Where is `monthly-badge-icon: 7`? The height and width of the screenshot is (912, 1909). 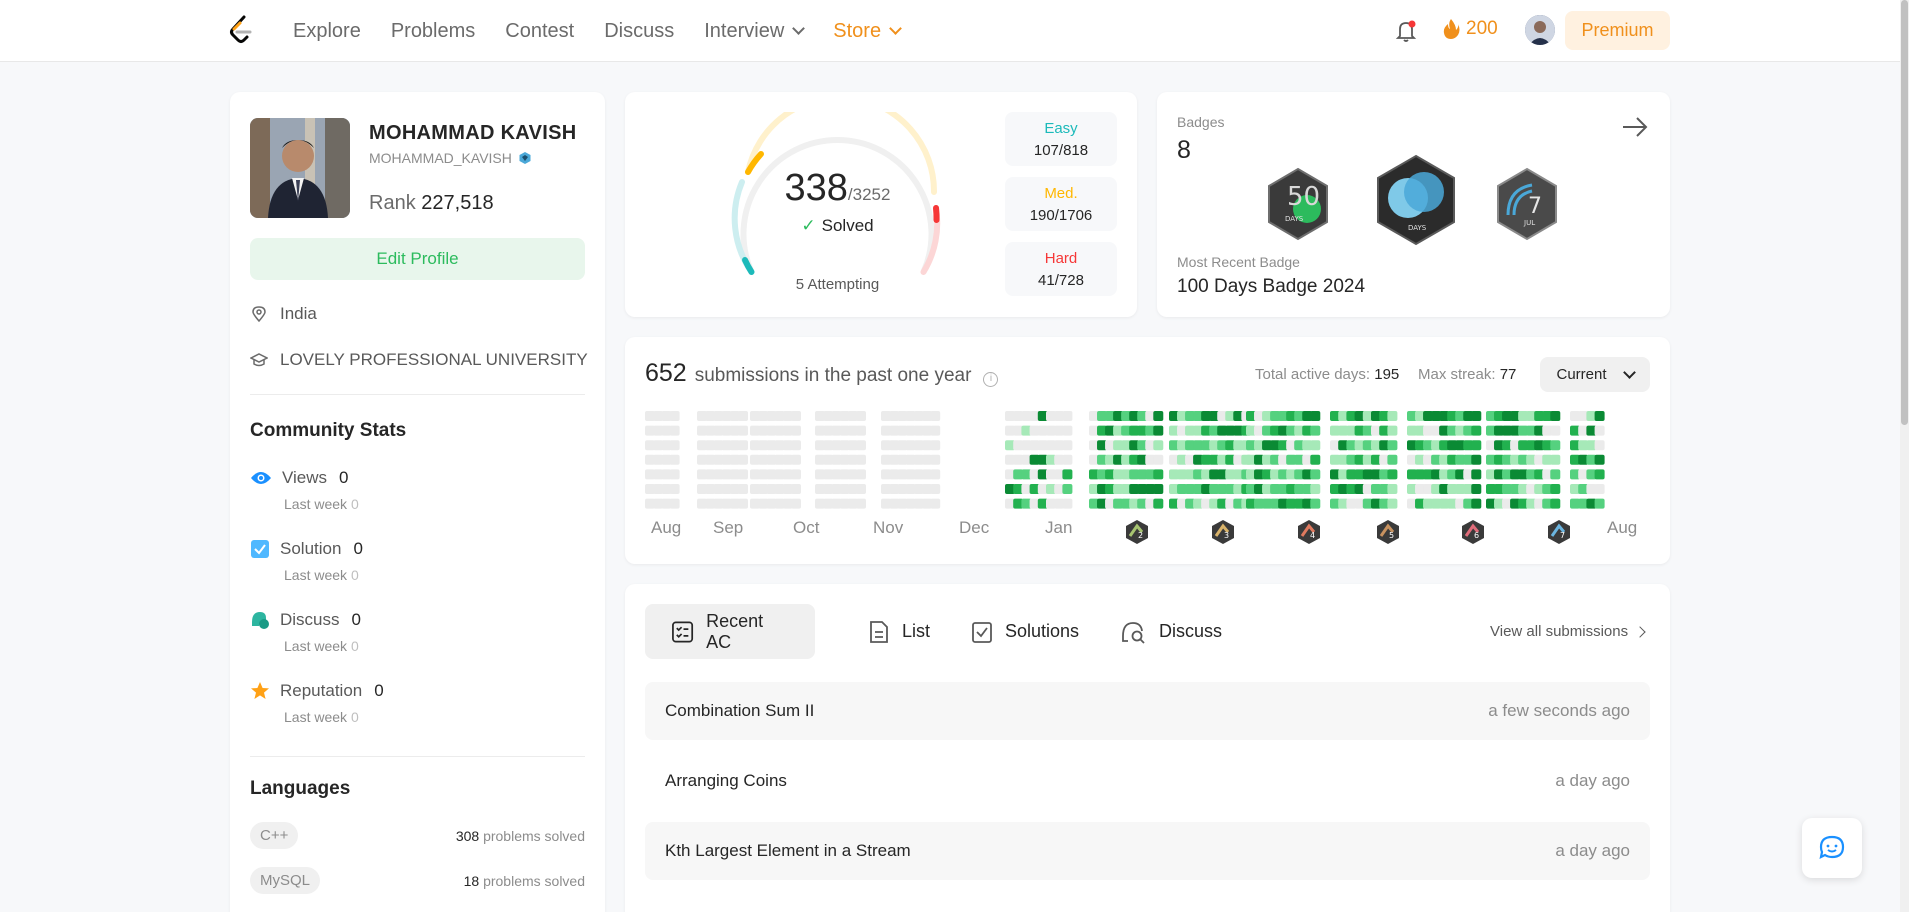 monthly-badge-icon: 7 is located at coordinates (1559, 532).